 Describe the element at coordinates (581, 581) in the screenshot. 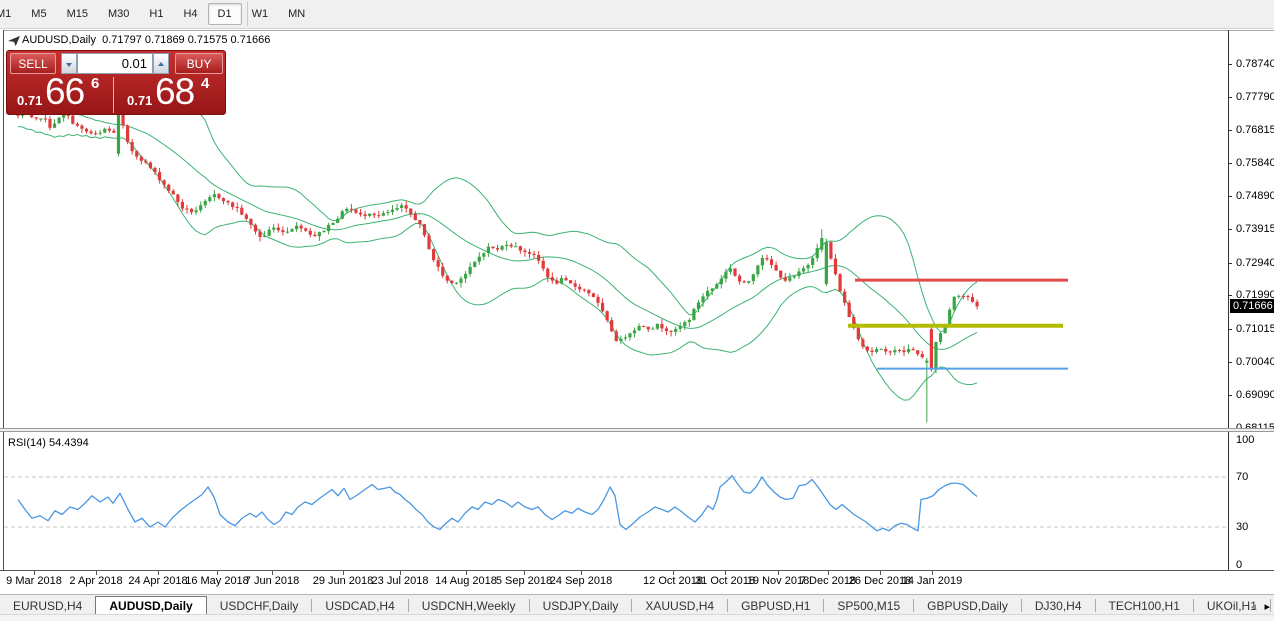

I see `date-tick-label: 24 Sep 2018` at that location.